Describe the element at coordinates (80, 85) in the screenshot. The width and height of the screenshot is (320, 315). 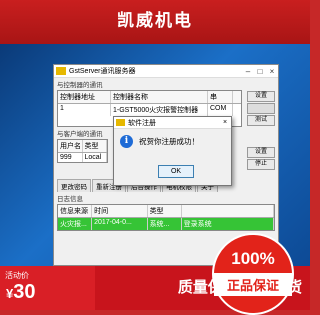
I see `controller-section-label: 与控制器的通讯` at that location.